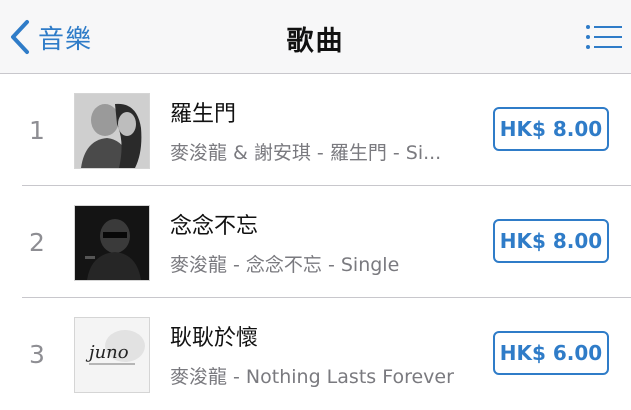 The width and height of the screenshot is (631, 410). Describe the element at coordinates (203, 114) in the screenshot. I see `song-title: 羅生門` at that location.